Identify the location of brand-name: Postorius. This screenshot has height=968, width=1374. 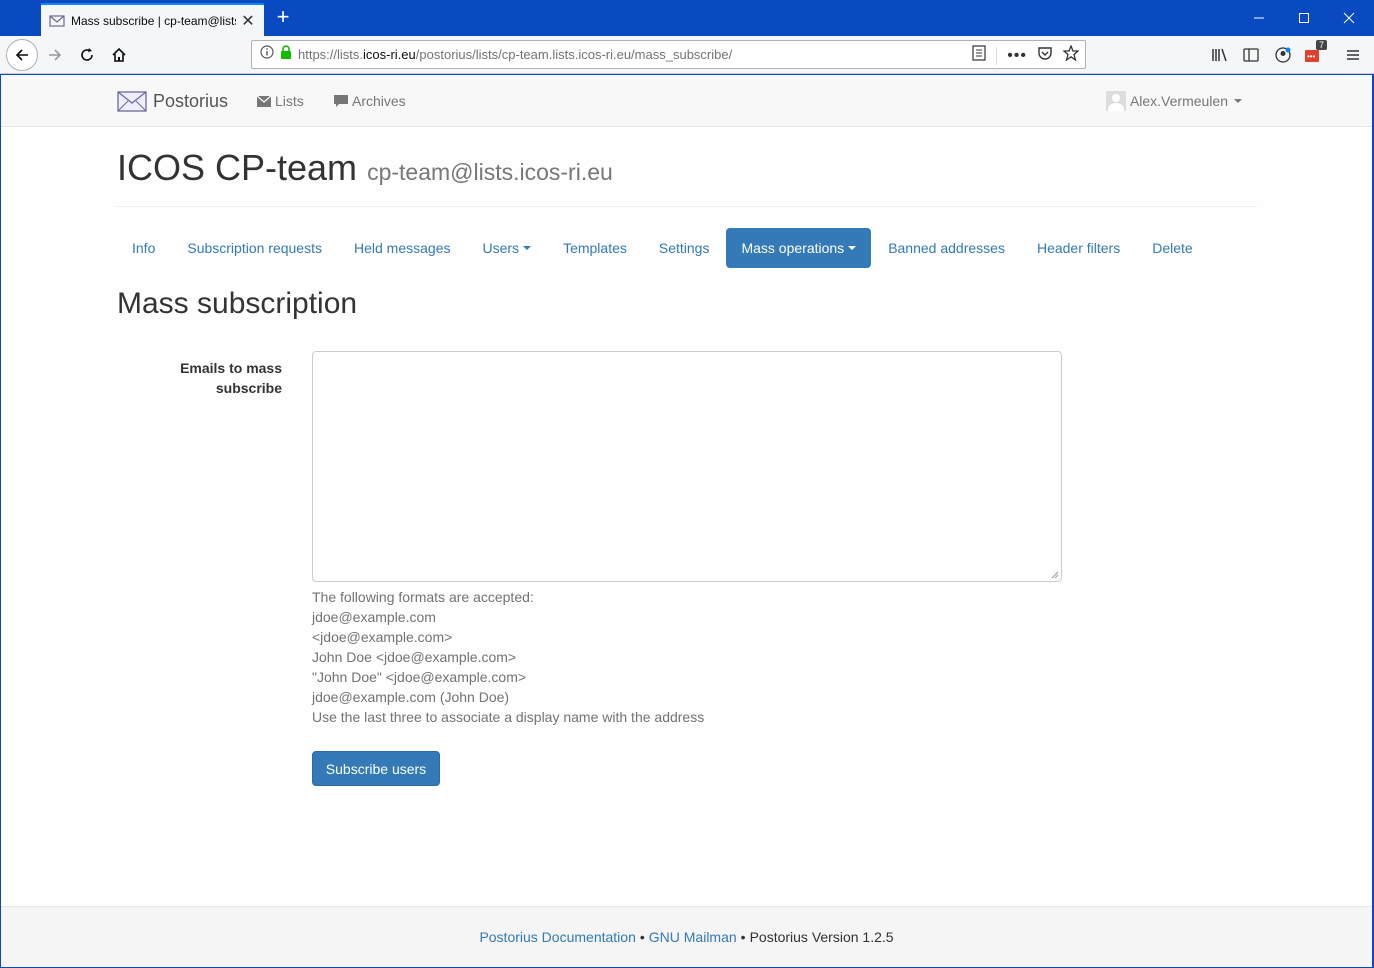
(191, 100).